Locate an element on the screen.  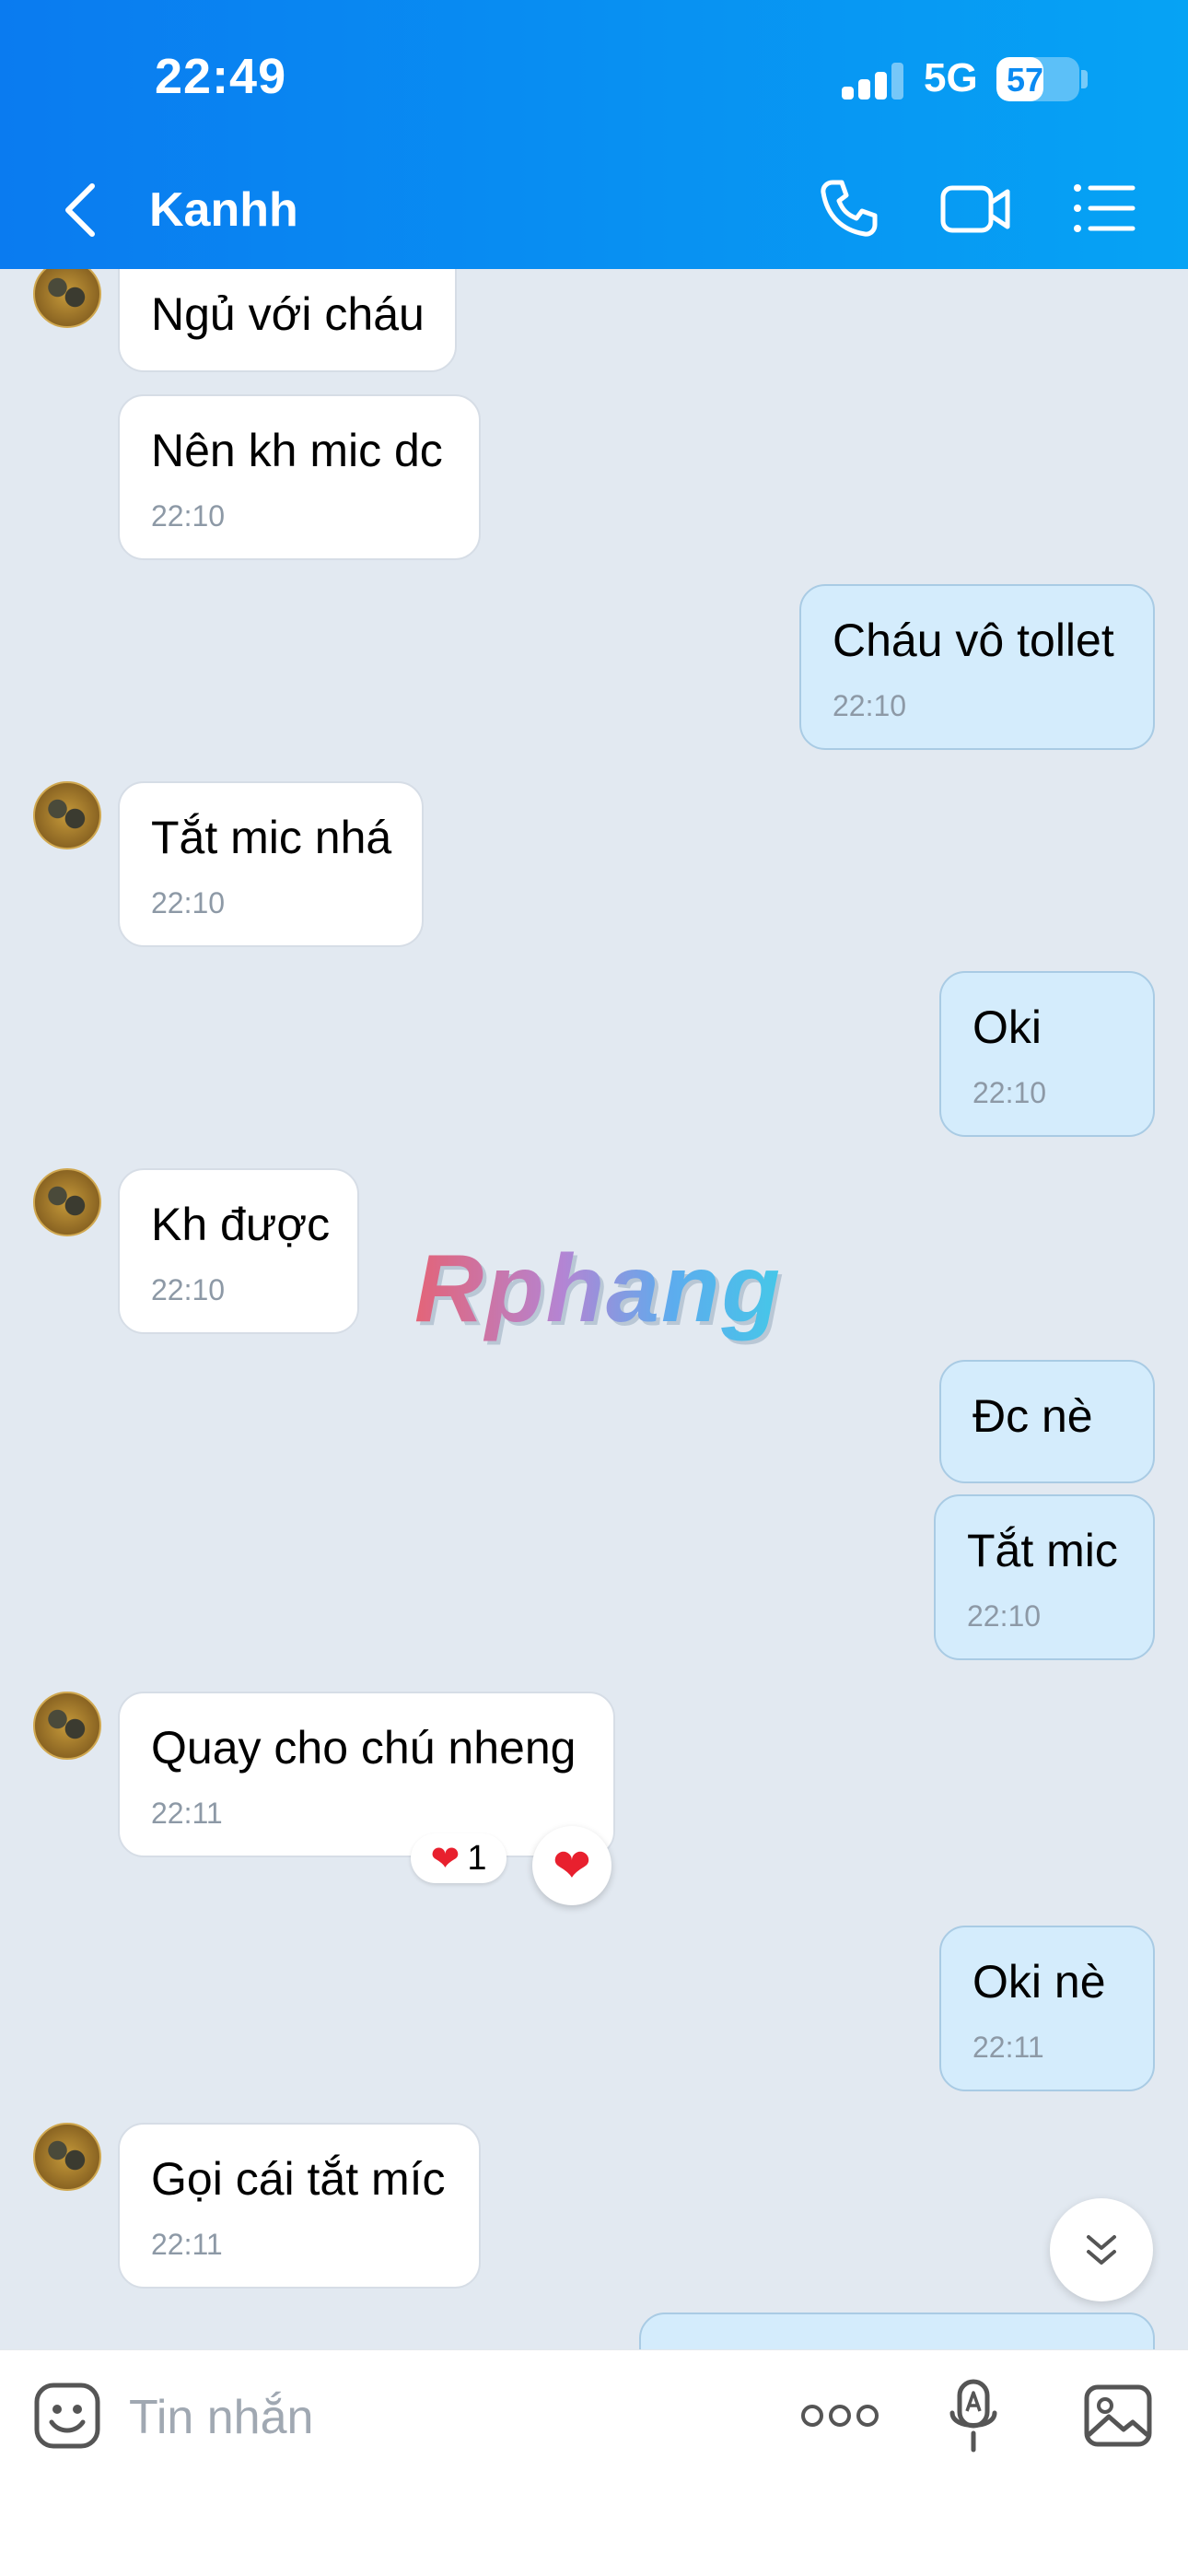
message-text: Oki is located at coordinates (1007, 1027).